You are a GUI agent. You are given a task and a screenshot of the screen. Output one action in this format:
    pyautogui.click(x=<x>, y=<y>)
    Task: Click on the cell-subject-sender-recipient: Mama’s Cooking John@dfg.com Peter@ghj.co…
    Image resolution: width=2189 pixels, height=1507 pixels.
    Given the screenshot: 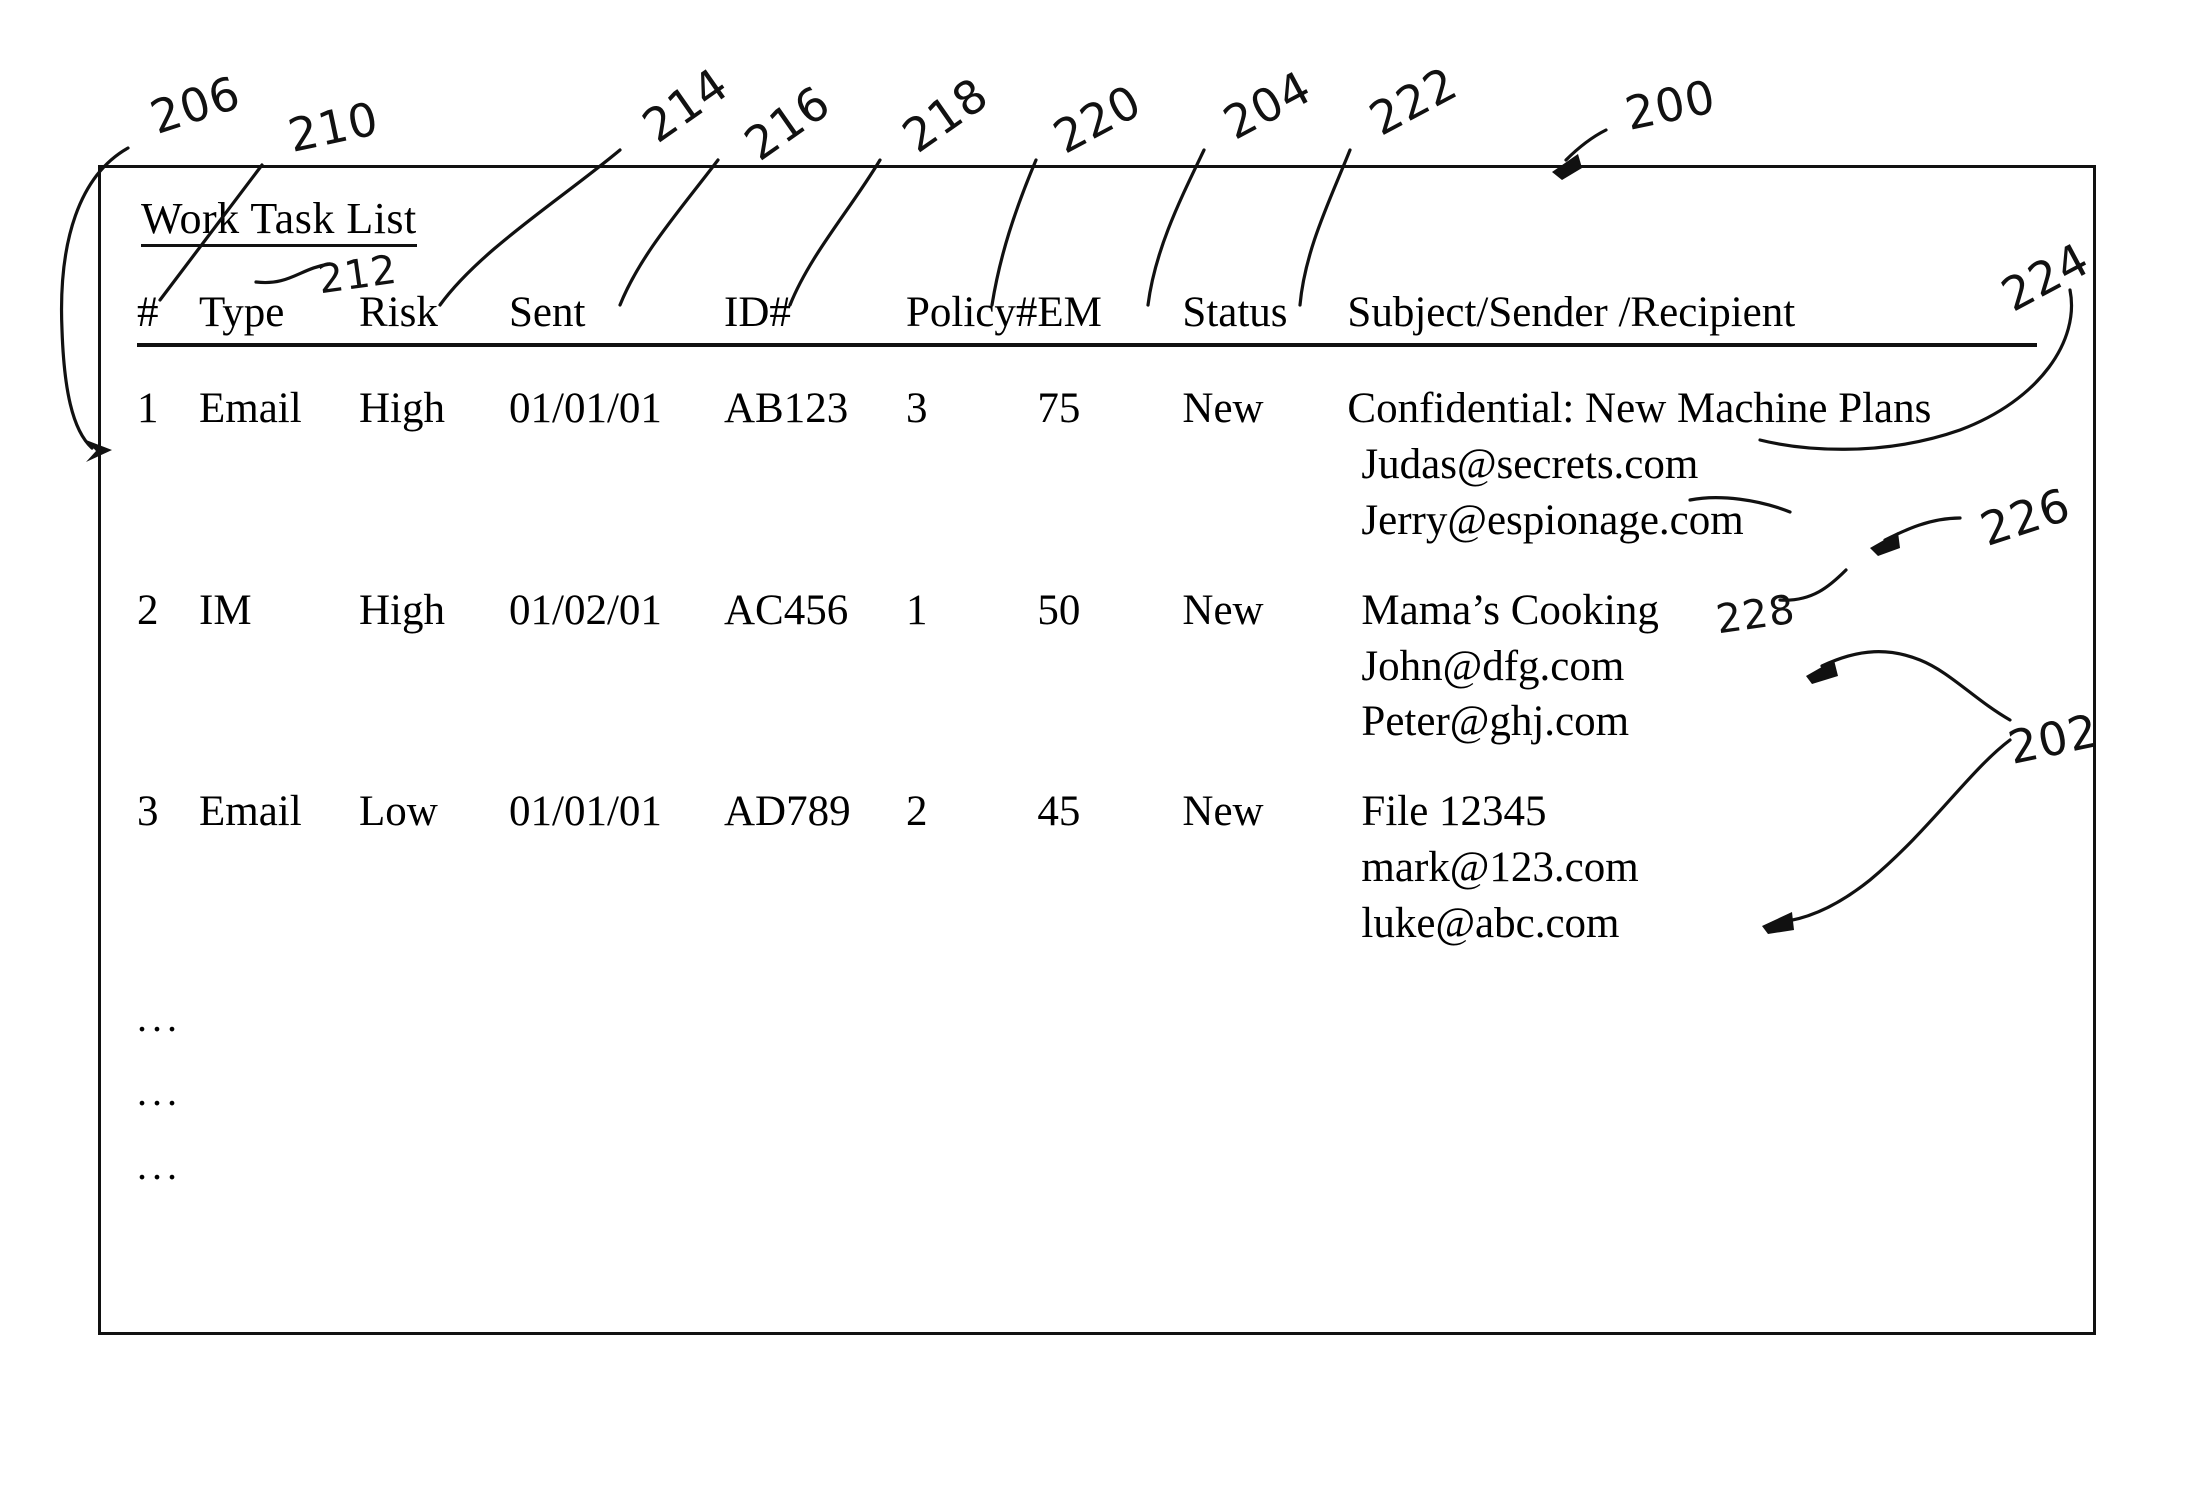 What is the action you would take?
    pyautogui.click(x=1692, y=650)
    